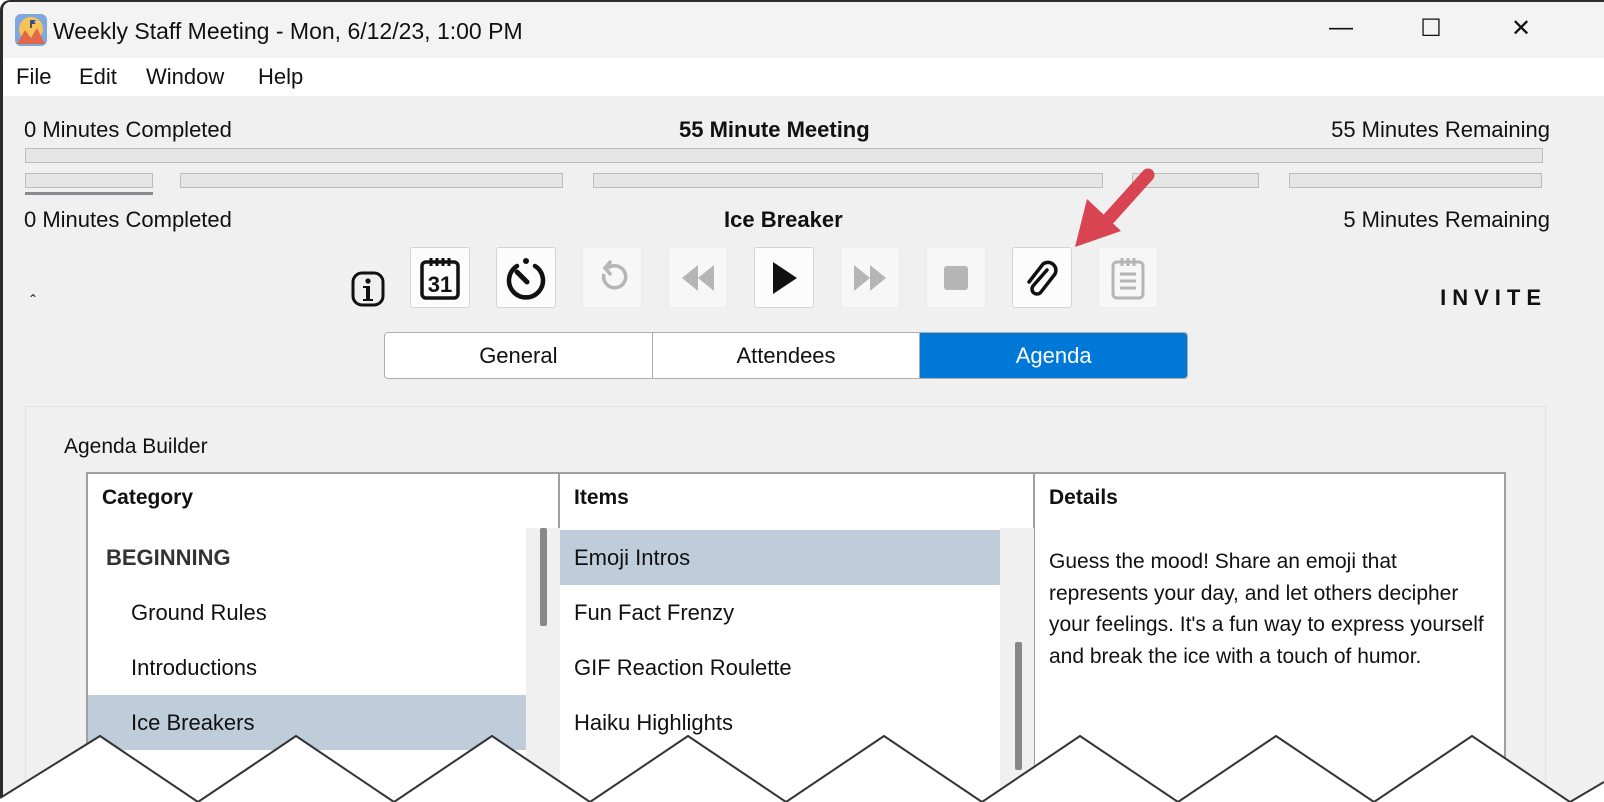 This screenshot has width=1604, height=802. I want to click on timer-icon, so click(526, 278).